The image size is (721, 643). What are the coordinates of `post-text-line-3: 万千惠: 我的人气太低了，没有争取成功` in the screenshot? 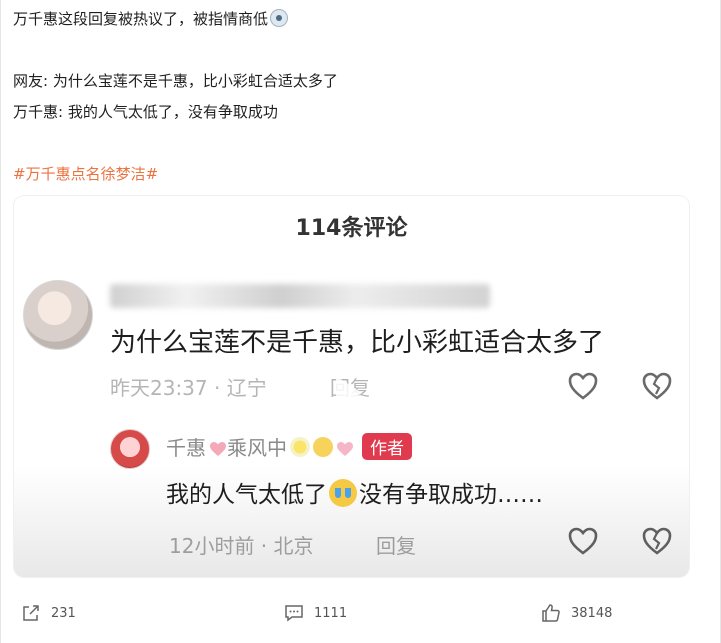 It's located at (145, 112).